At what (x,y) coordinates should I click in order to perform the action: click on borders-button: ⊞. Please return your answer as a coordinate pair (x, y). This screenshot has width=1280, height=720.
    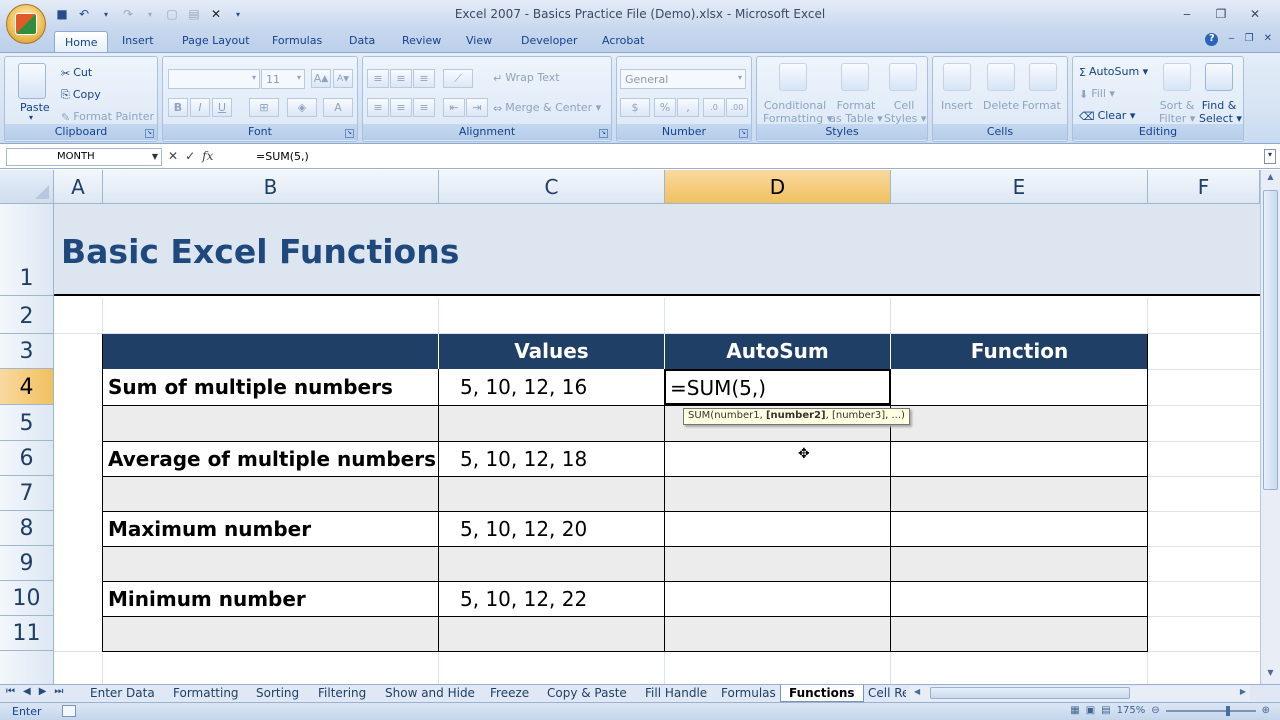
    Looking at the image, I should click on (264, 107).